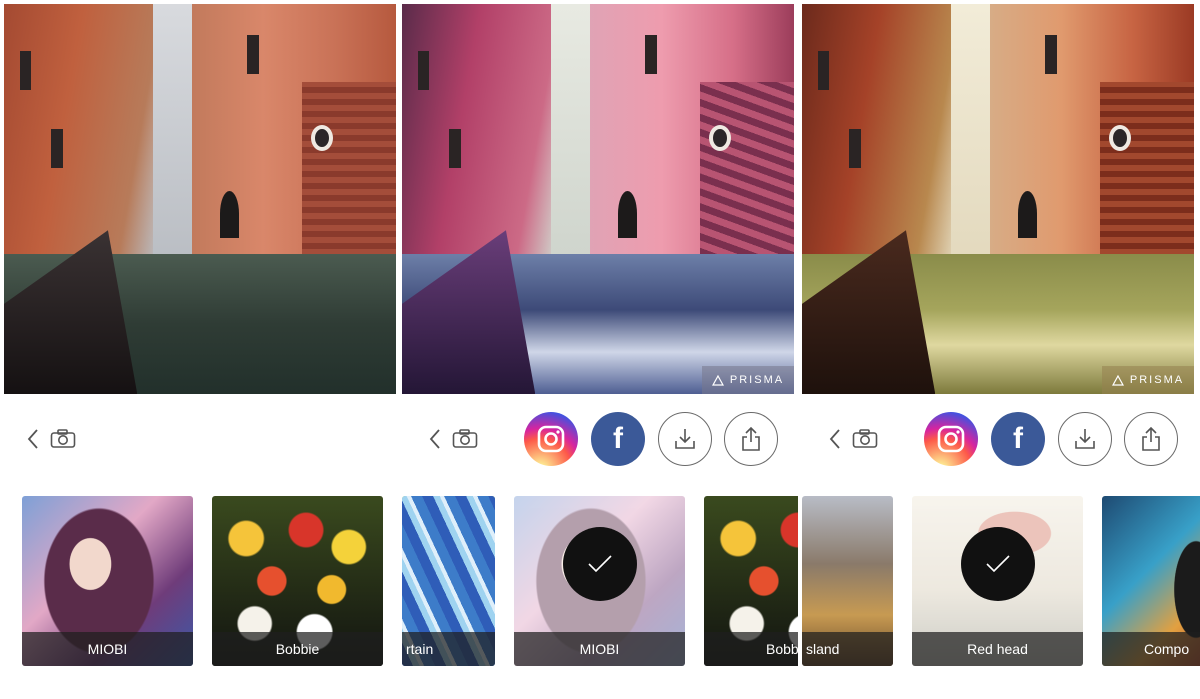  I want to click on filter-label: rtain, so click(448, 649).